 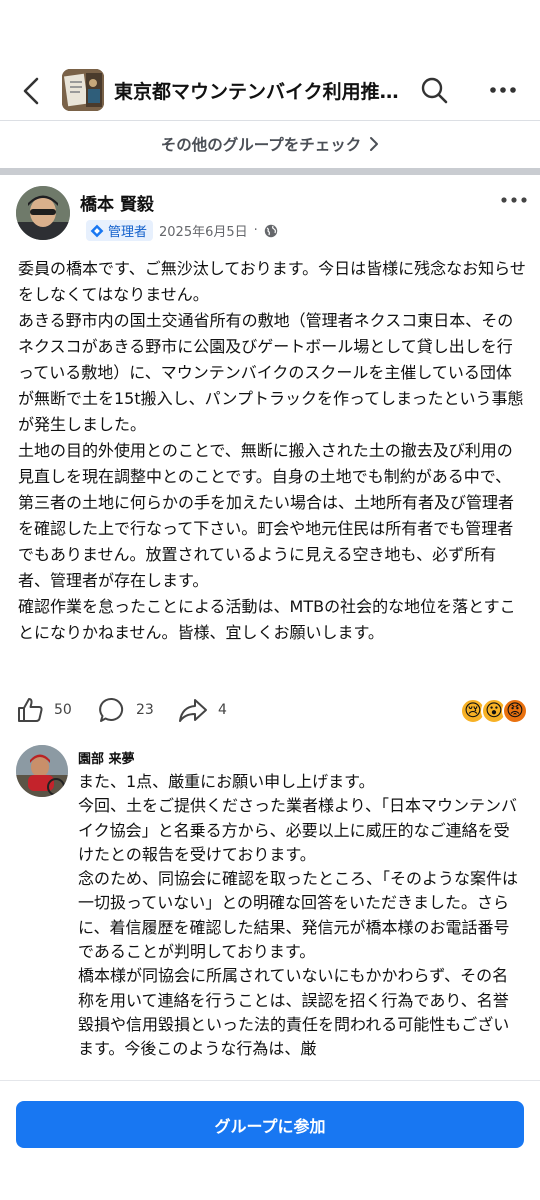 I want to click on header-divider, so click(x=270, y=120).